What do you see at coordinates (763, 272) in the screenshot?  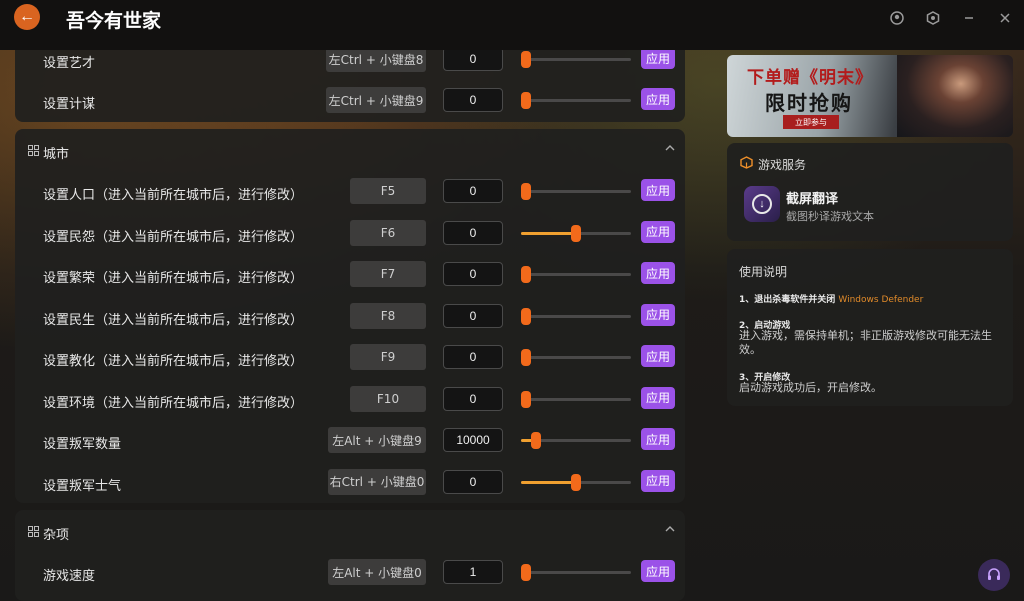 I see `instructions-title: 使用说明` at bounding box center [763, 272].